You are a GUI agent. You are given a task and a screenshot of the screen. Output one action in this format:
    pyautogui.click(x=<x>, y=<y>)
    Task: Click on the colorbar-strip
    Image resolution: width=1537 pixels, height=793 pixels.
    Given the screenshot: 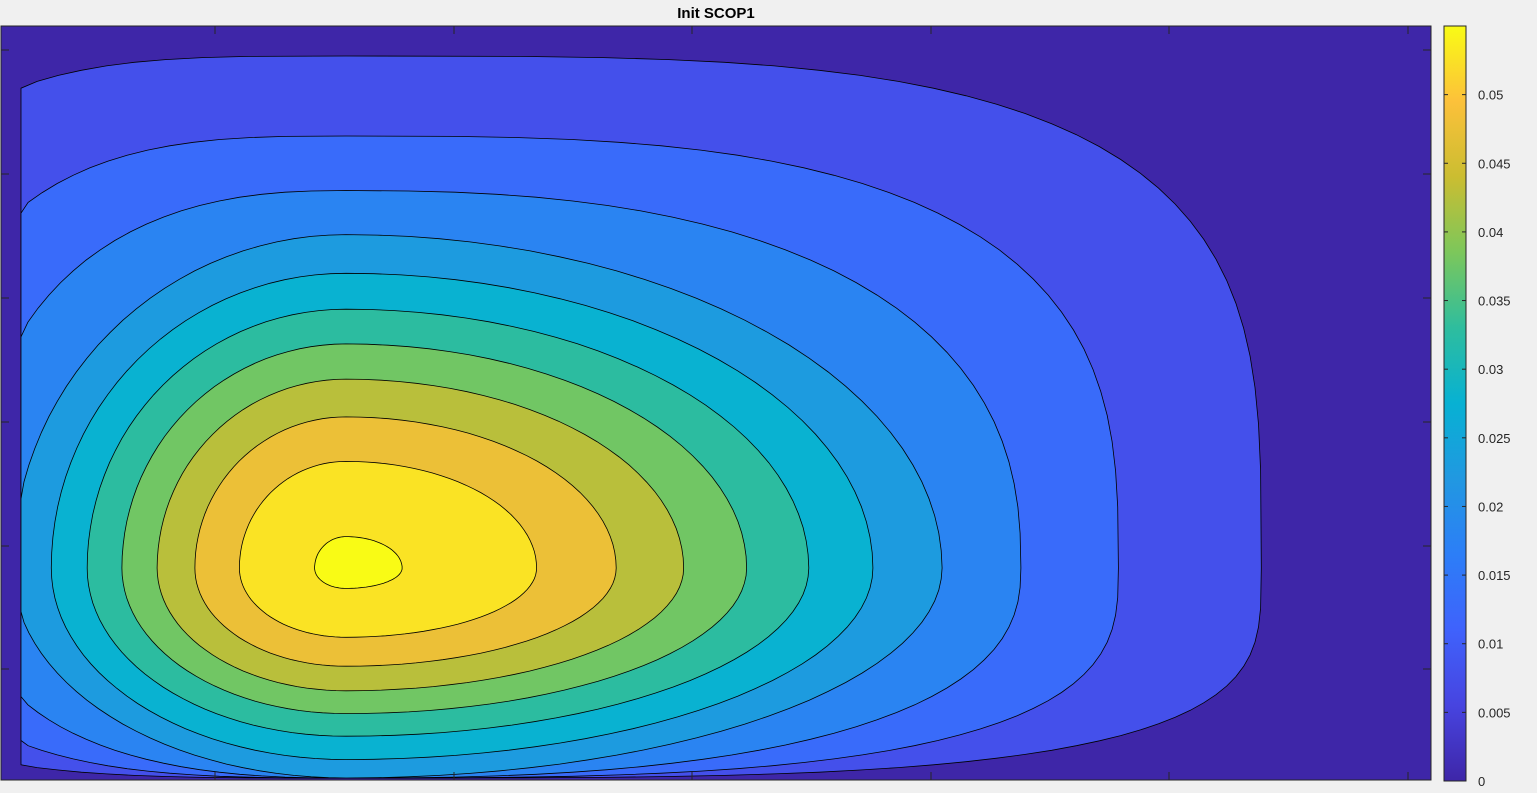 What is the action you would take?
    pyautogui.click(x=1455, y=403)
    